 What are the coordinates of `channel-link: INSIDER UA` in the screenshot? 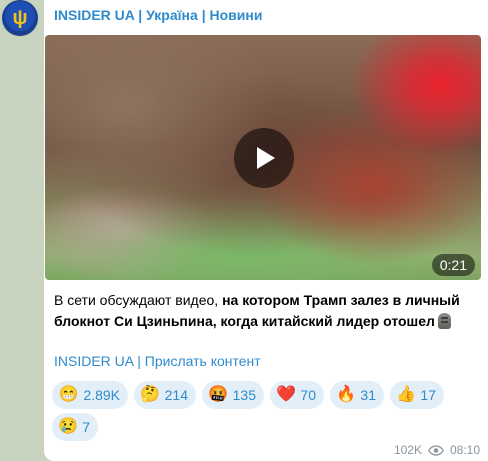 It's located at (93, 361).